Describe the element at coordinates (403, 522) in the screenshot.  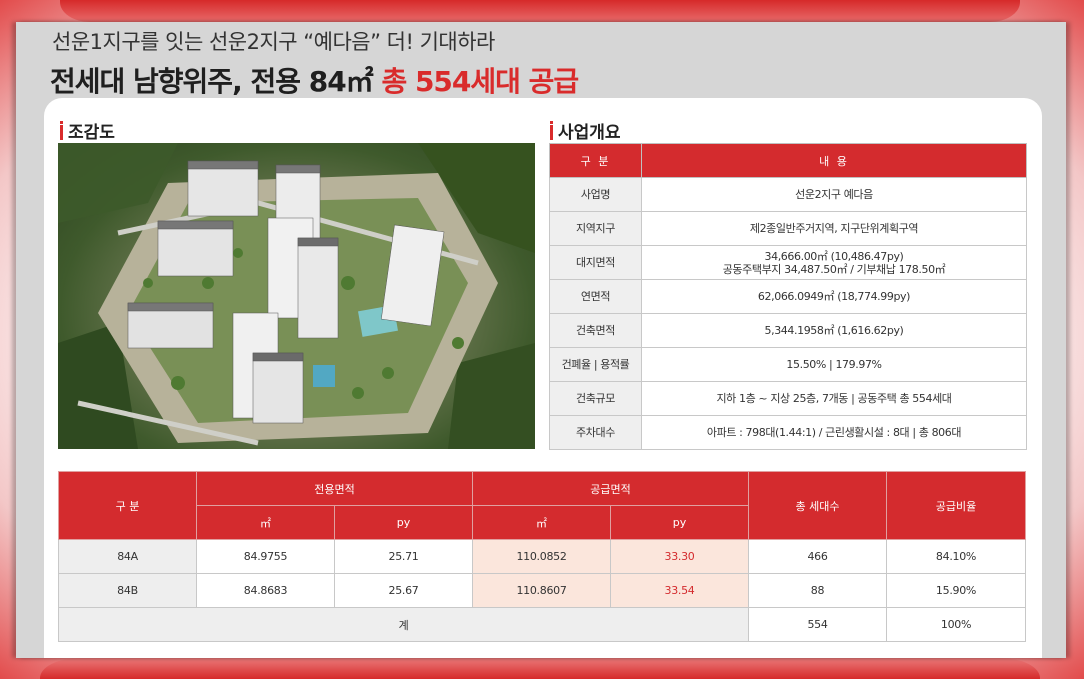
I see `supply-header-ex-py: py` at that location.